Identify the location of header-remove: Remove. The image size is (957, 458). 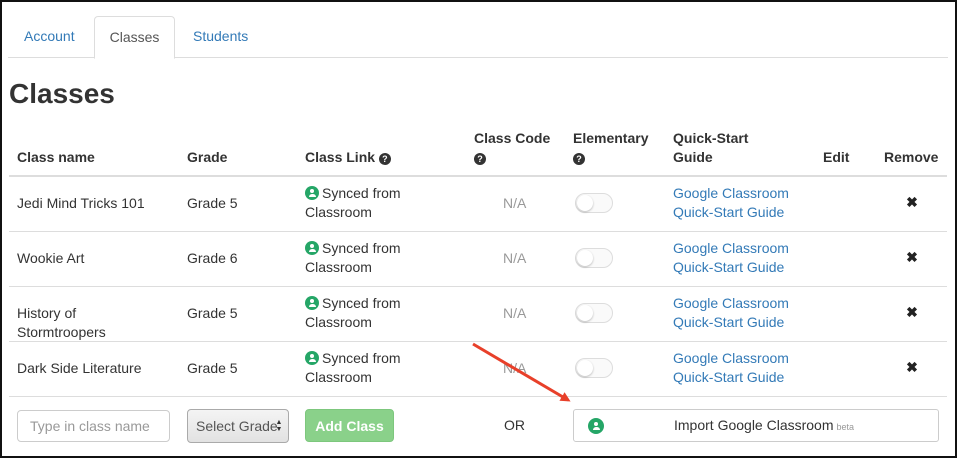
(911, 157).